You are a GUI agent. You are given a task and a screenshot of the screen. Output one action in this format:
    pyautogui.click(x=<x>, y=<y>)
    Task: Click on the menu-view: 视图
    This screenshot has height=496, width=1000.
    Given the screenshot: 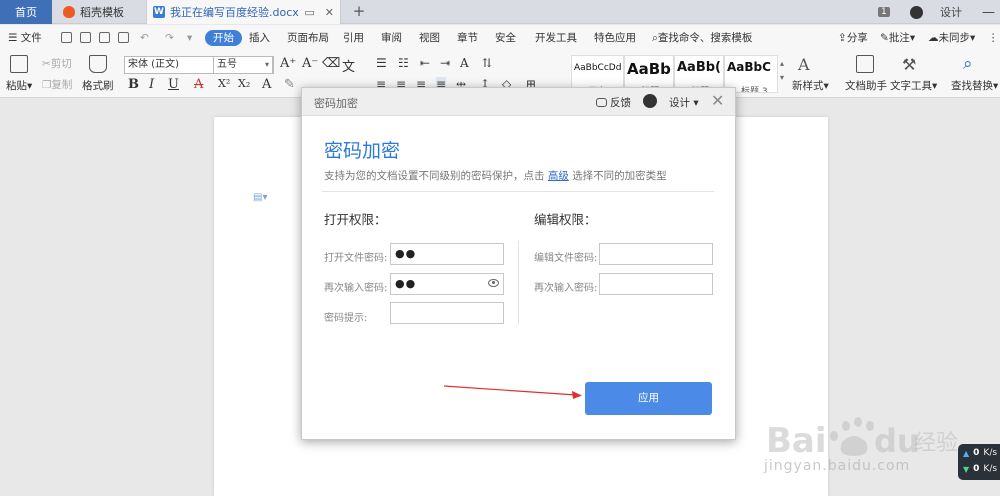 What is the action you would take?
    pyautogui.click(x=429, y=38)
    